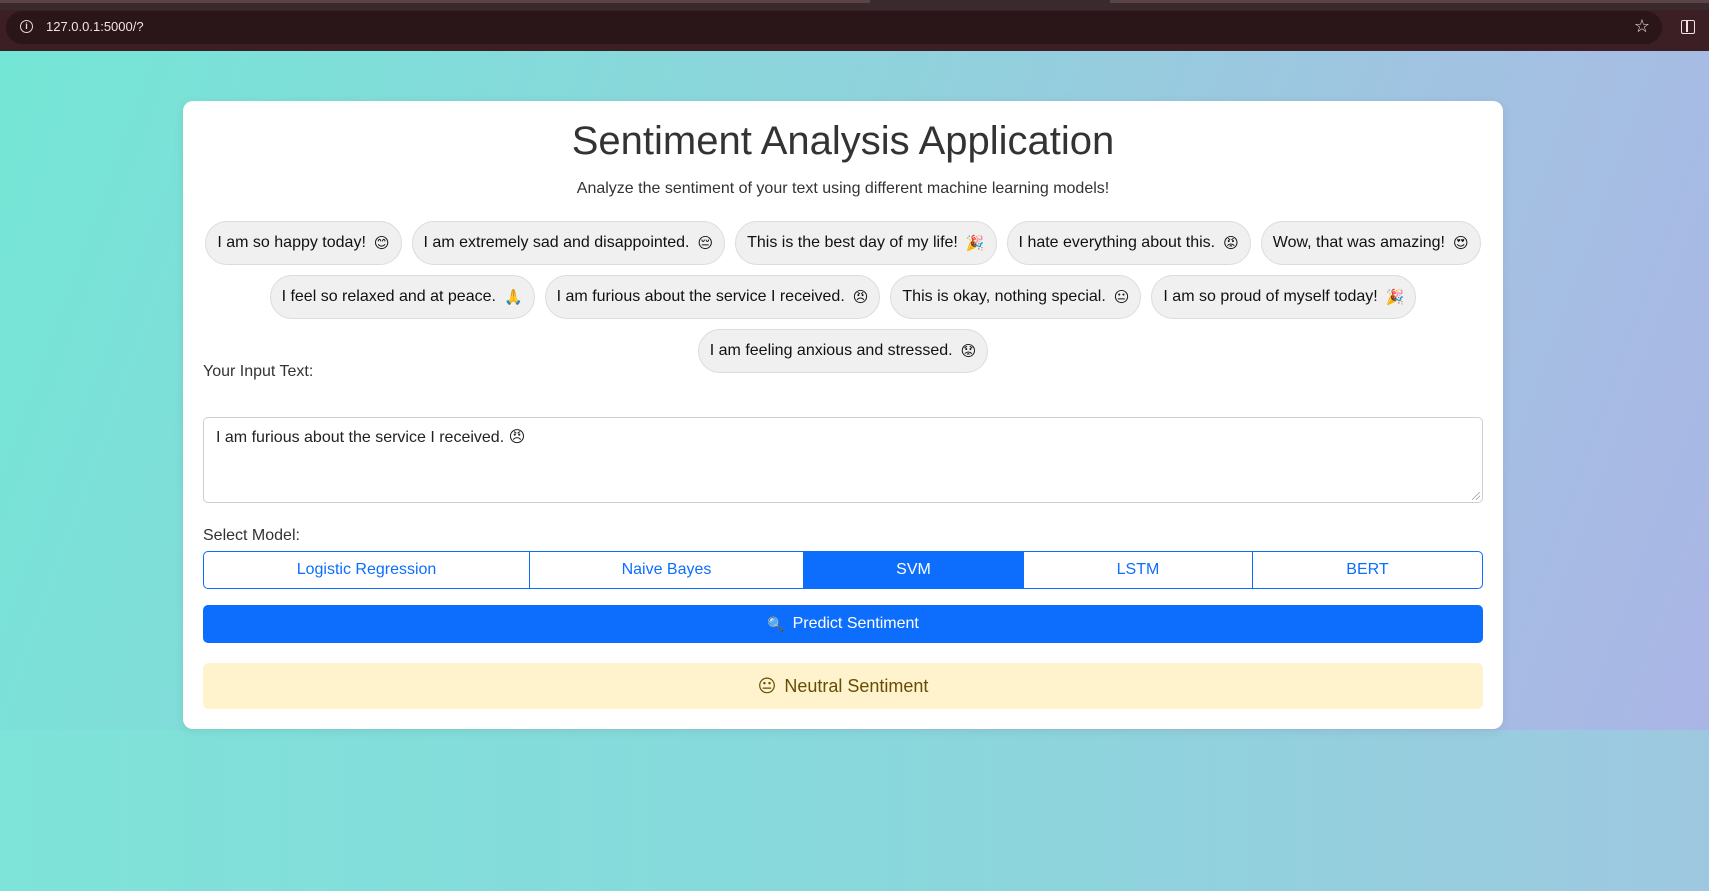 The image size is (1709, 891). Describe the element at coordinates (705, 243) in the screenshot. I see `example-emoji: 😔` at that location.